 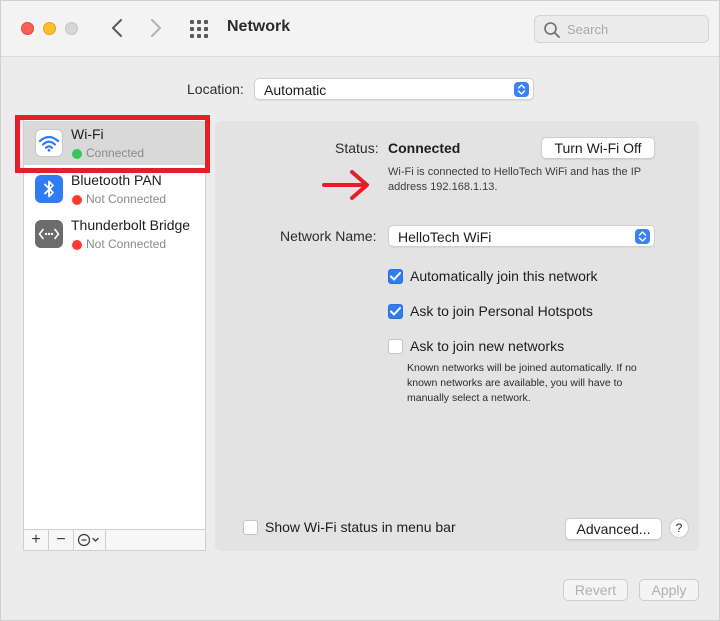 What do you see at coordinates (357, 148) in the screenshot?
I see `status-label: Status:` at bounding box center [357, 148].